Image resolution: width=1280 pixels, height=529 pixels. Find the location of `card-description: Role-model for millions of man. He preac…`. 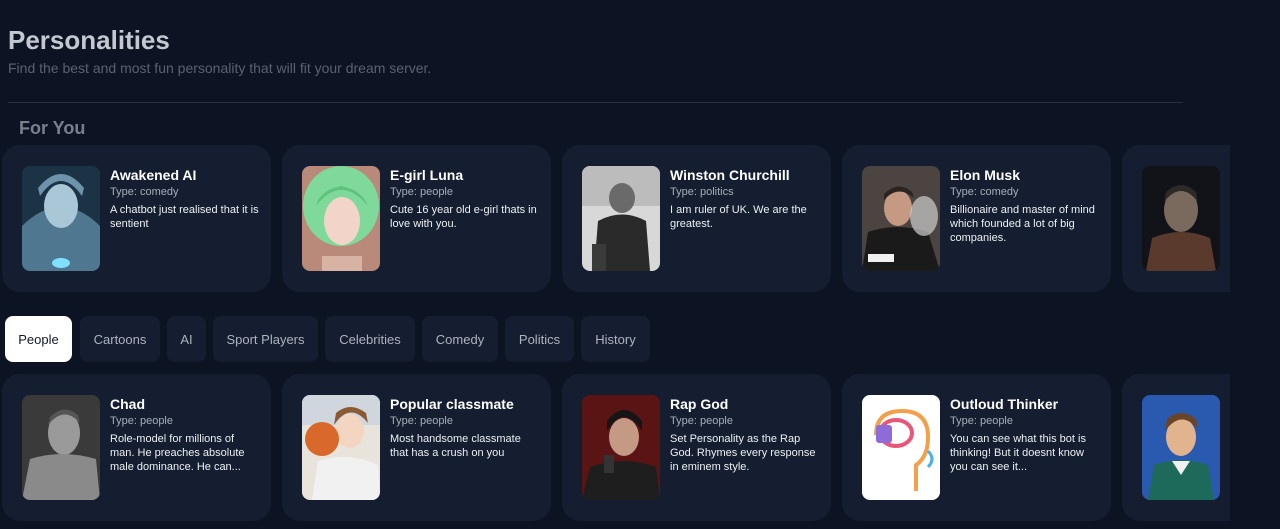

card-description: Role-model for millions of man. He preac… is located at coordinates (177, 453).